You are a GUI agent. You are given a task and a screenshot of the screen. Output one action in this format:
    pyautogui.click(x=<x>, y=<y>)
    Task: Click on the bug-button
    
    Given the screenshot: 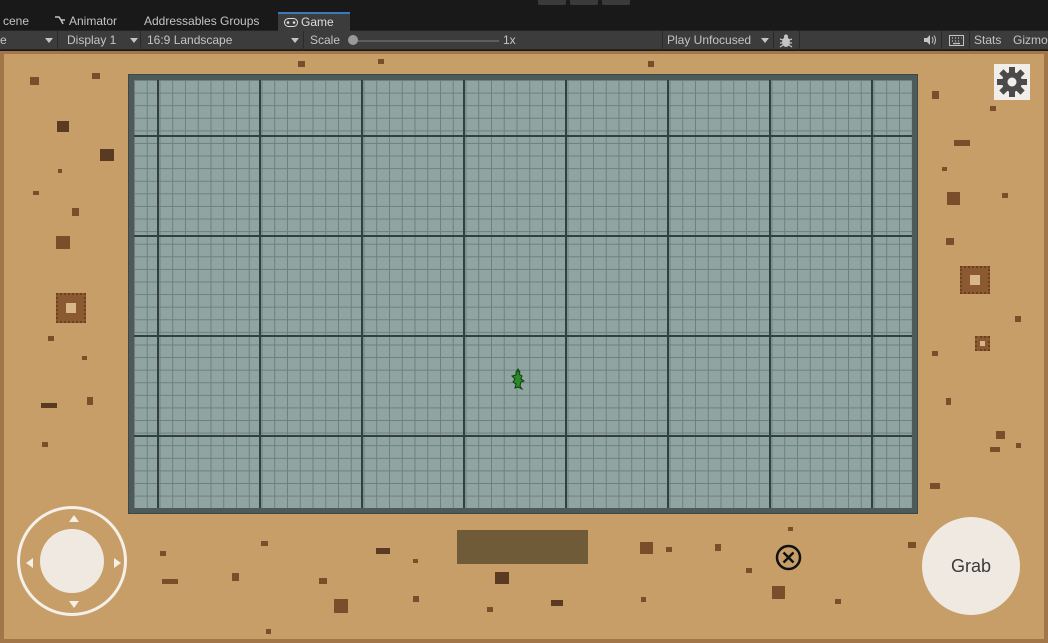 What is the action you would take?
    pyautogui.click(x=787, y=40)
    